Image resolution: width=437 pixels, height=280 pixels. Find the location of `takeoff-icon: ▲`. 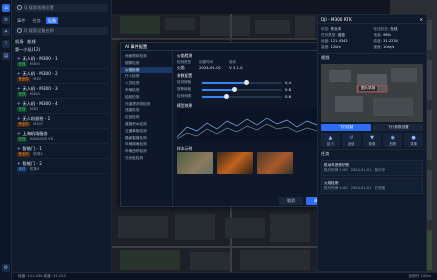

takeoff-icon: ▲ is located at coordinates (330, 138).